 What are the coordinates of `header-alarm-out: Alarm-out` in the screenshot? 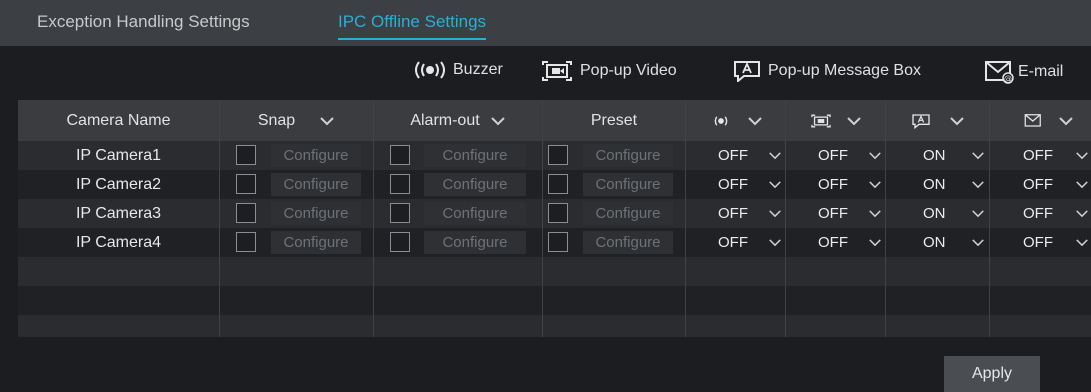 It's located at (458, 120).